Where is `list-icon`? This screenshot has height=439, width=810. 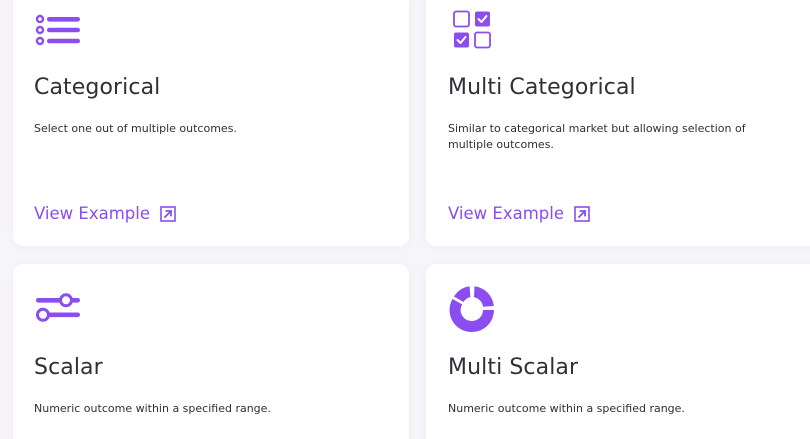 list-icon is located at coordinates (58, 32).